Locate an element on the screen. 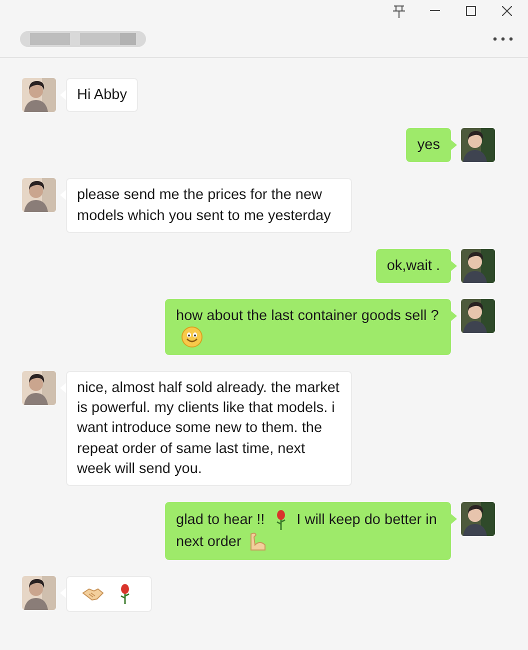 This screenshot has height=650, width=528. message-bubble: glad to hear !! I will keep do better in next order is located at coordinates (308, 531).